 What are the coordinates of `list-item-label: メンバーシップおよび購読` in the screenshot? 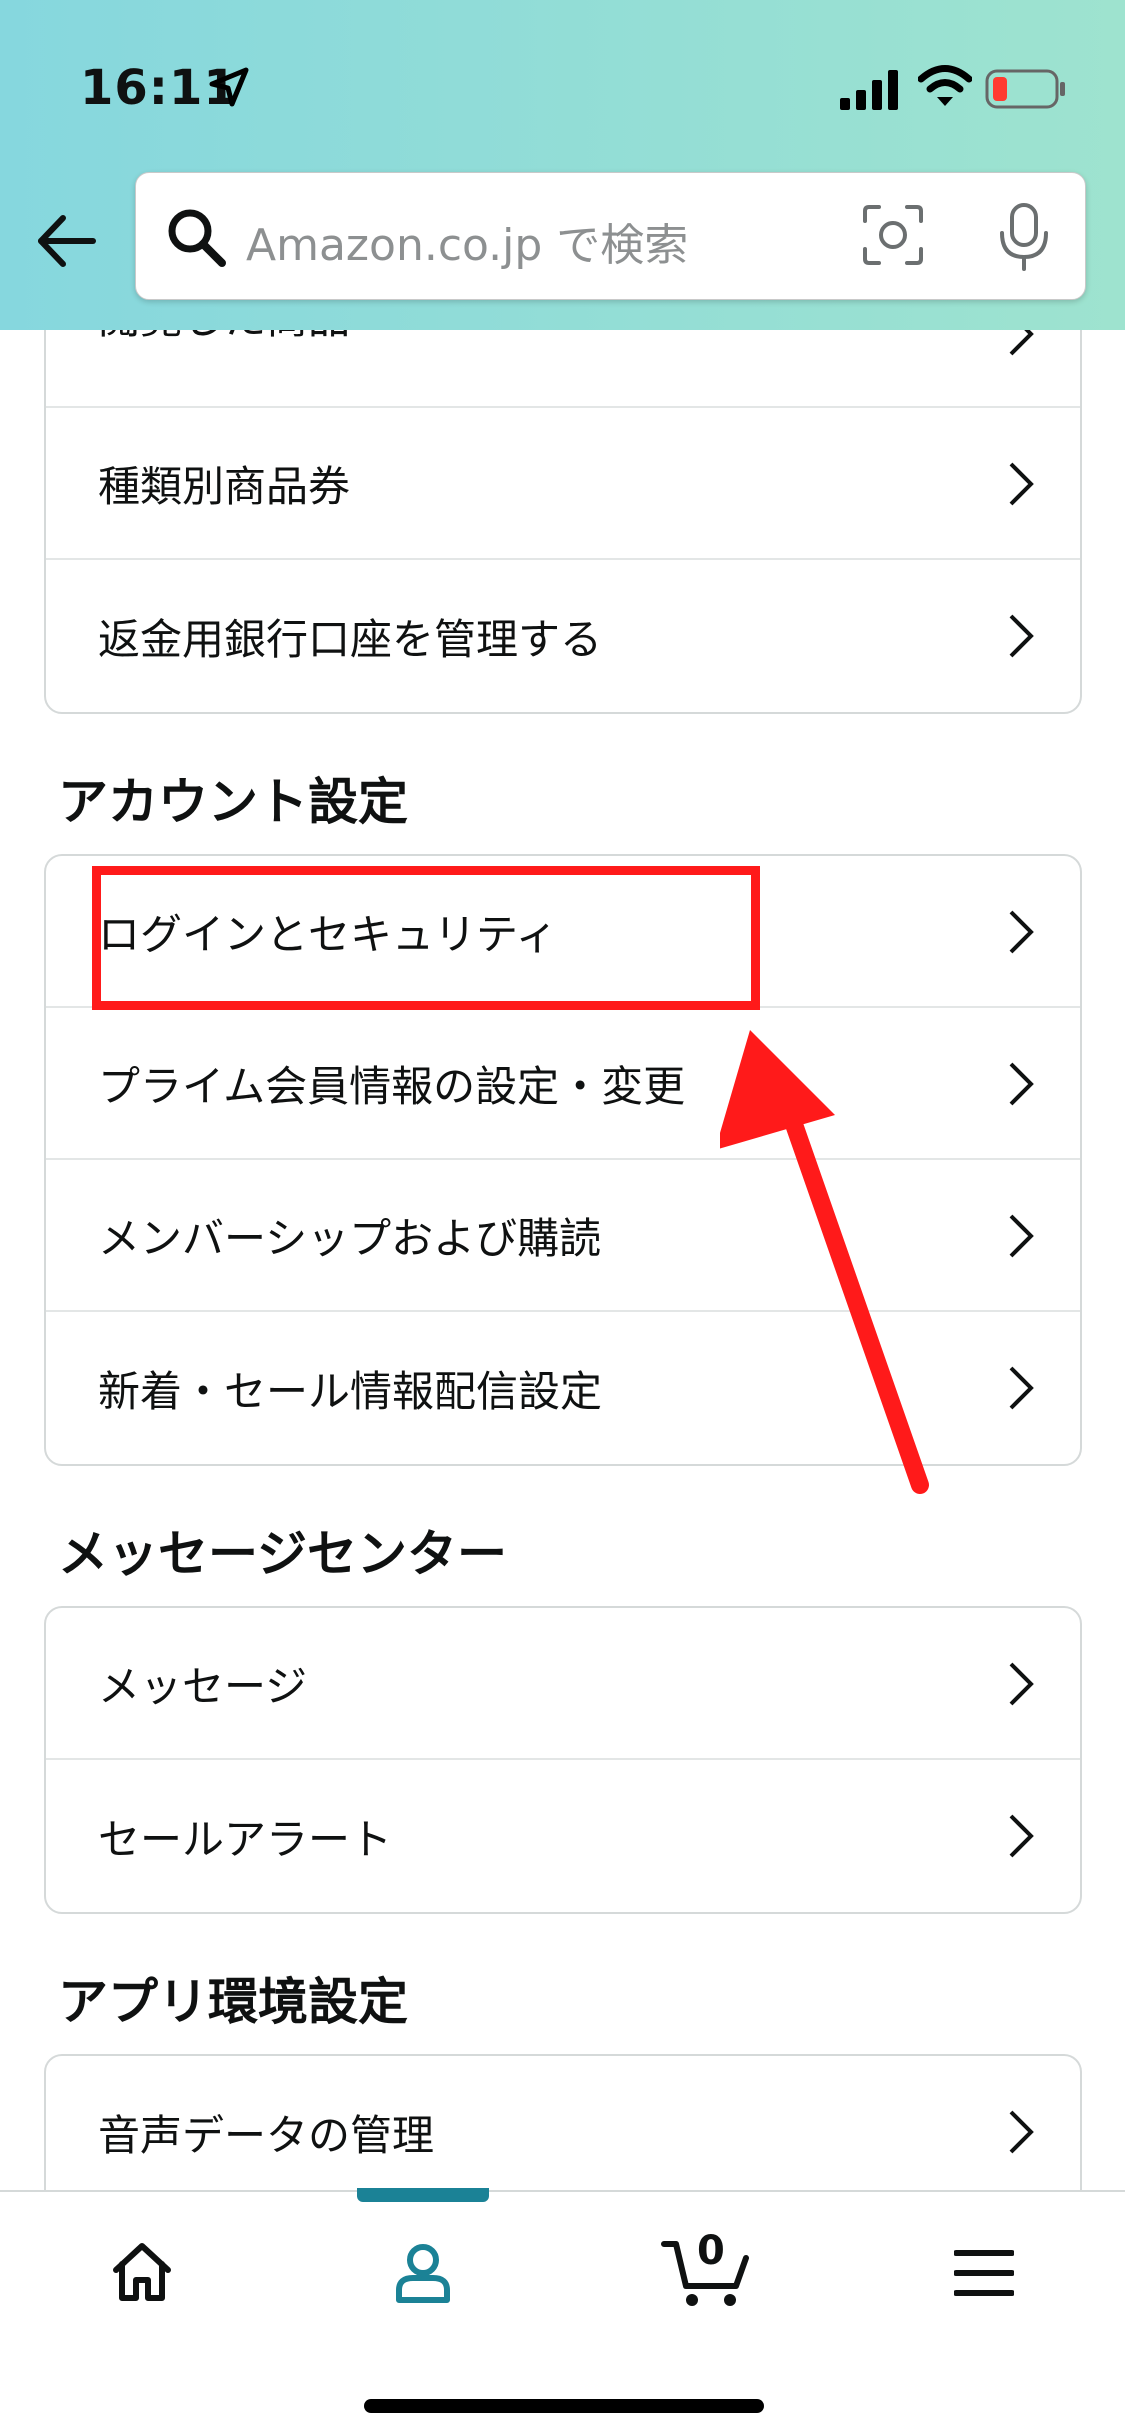 It's located at (350, 1238).